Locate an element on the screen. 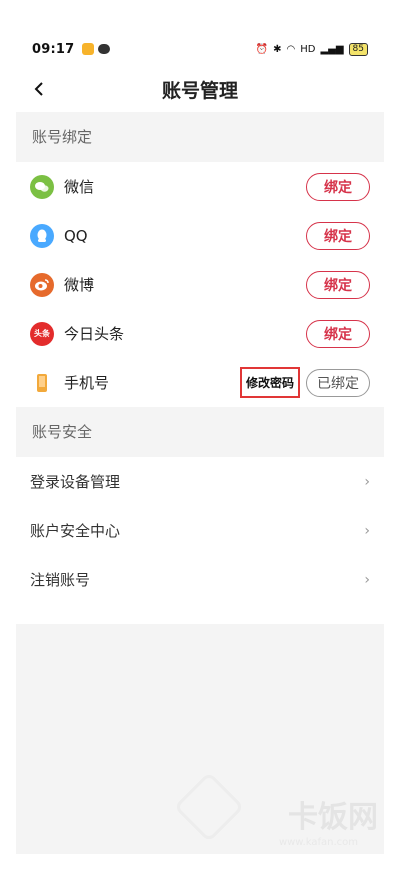 The height and width of the screenshot is (888, 400). binding-label: 今日头条 is located at coordinates (94, 334).